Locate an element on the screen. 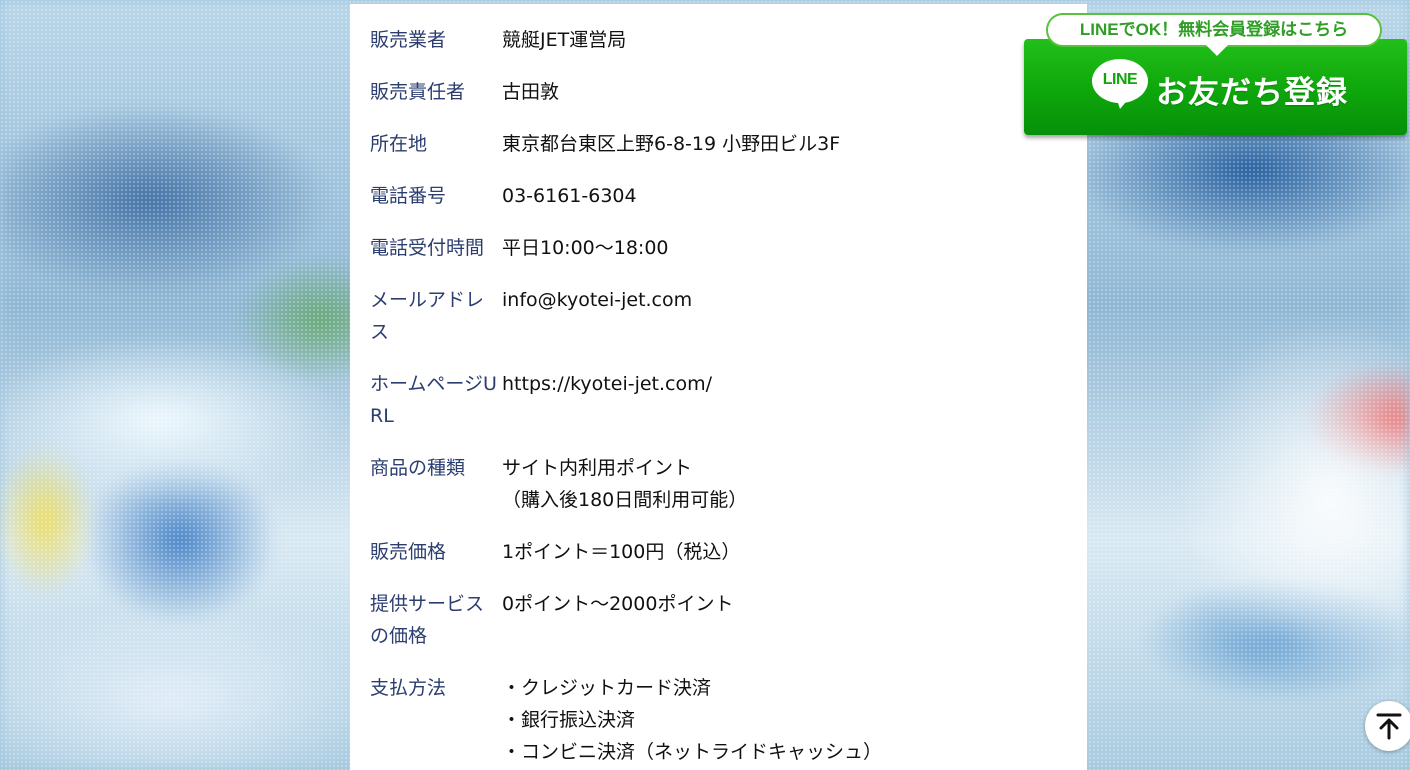 The image size is (1410, 770). info-row-manager: 販売責任者 古田敦 is located at coordinates (715, 92).